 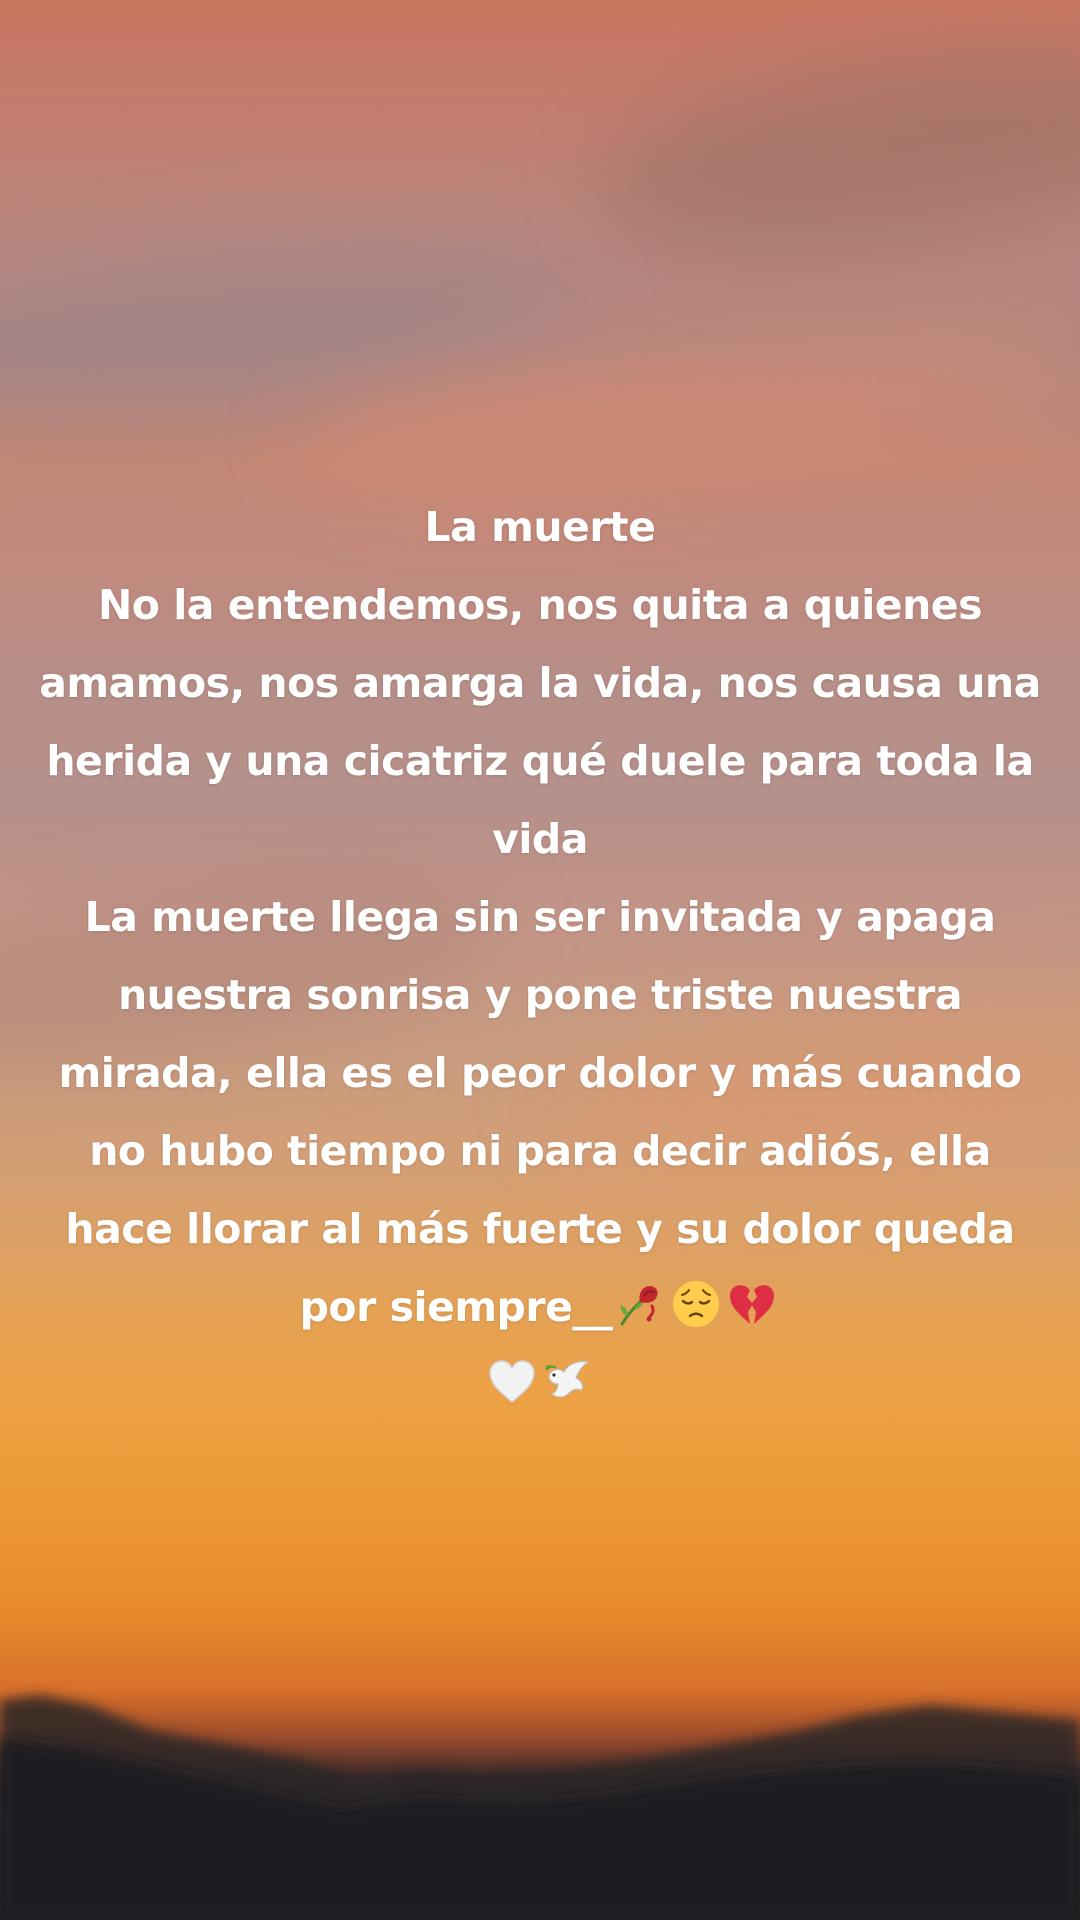 I want to click on post-line: nuestra sonrisa y pone triste nuestra, so click(x=540, y=995).